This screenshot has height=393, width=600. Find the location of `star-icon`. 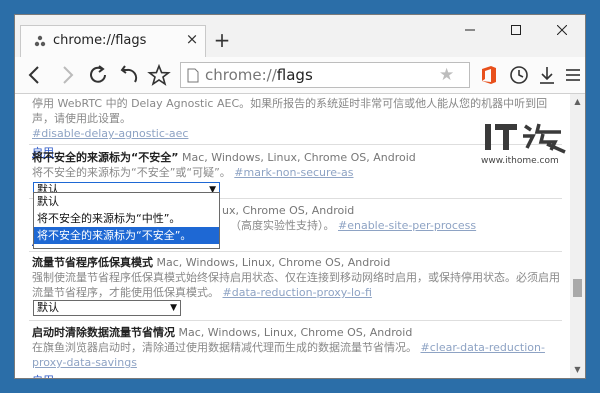

star-icon is located at coordinates (159, 75).